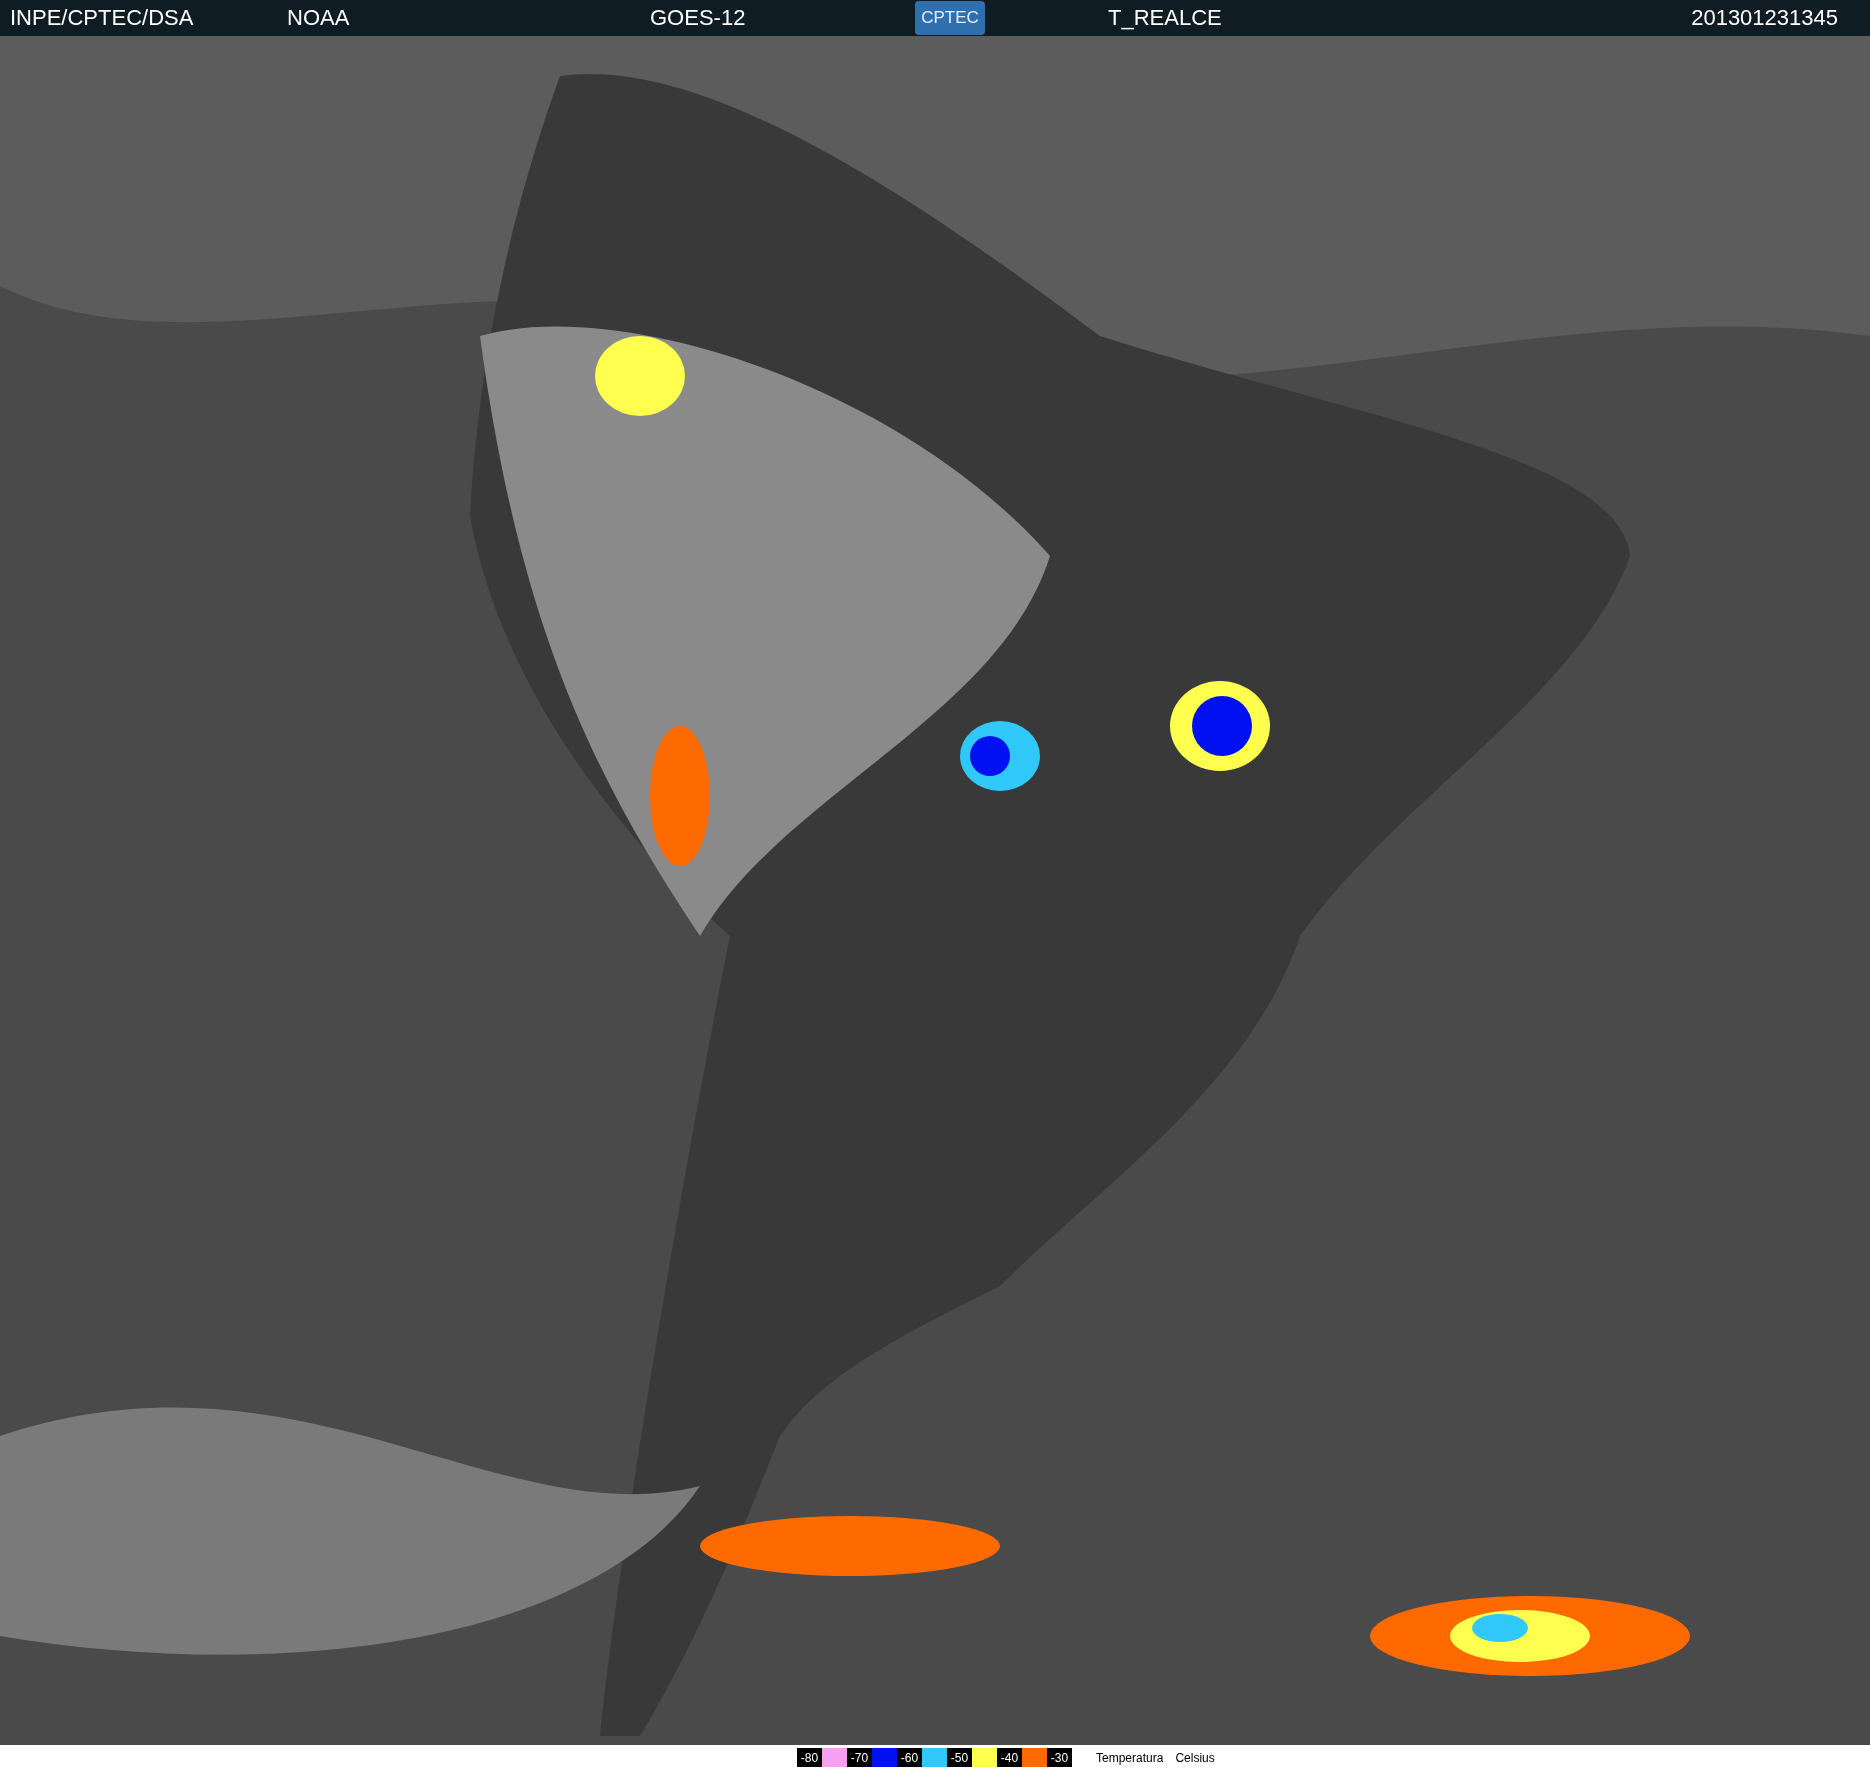 The image size is (1870, 1770). What do you see at coordinates (859, 1757) in the screenshot?
I see `legend-label: -70` at bounding box center [859, 1757].